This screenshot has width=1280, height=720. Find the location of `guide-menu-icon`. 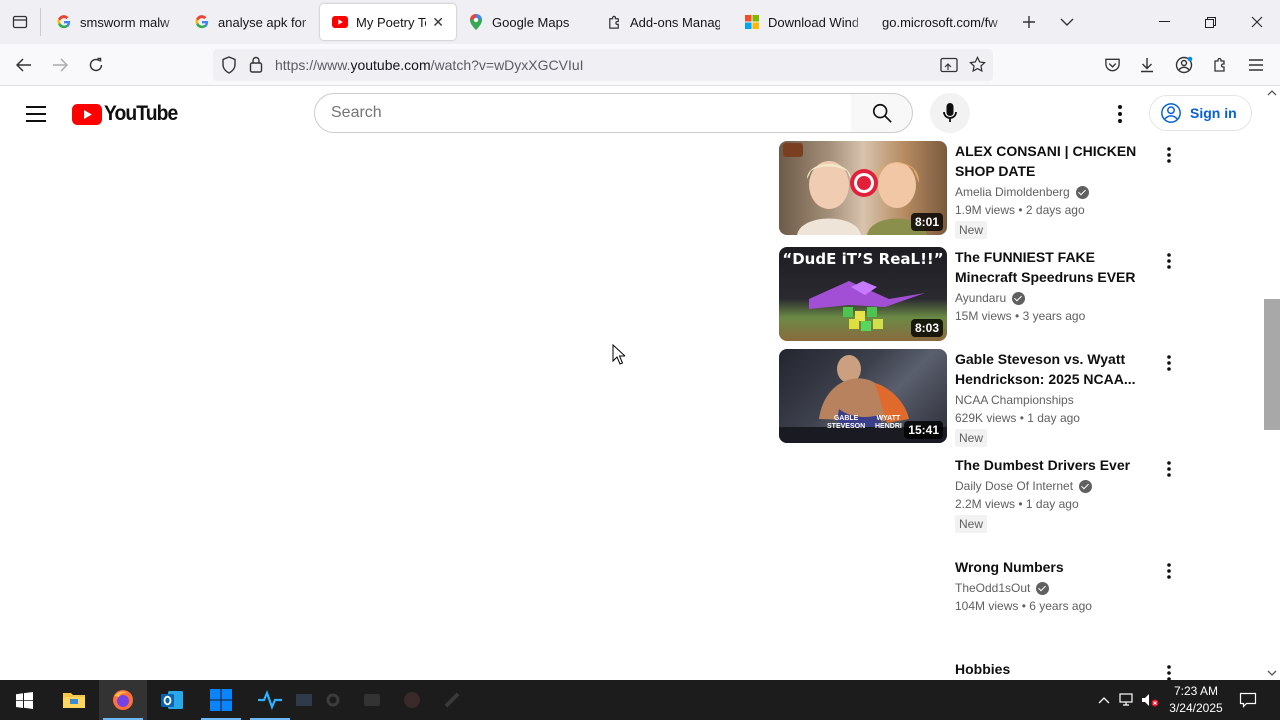

guide-menu-icon is located at coordinates (36, 114).